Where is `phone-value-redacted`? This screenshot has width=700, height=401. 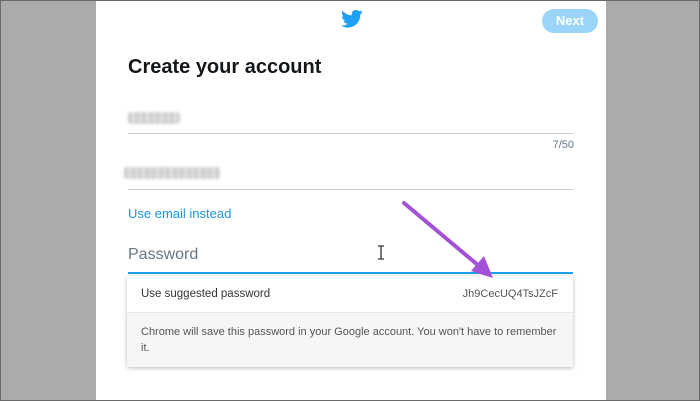
phone-value-redacted is located at coordinates (172, 173).